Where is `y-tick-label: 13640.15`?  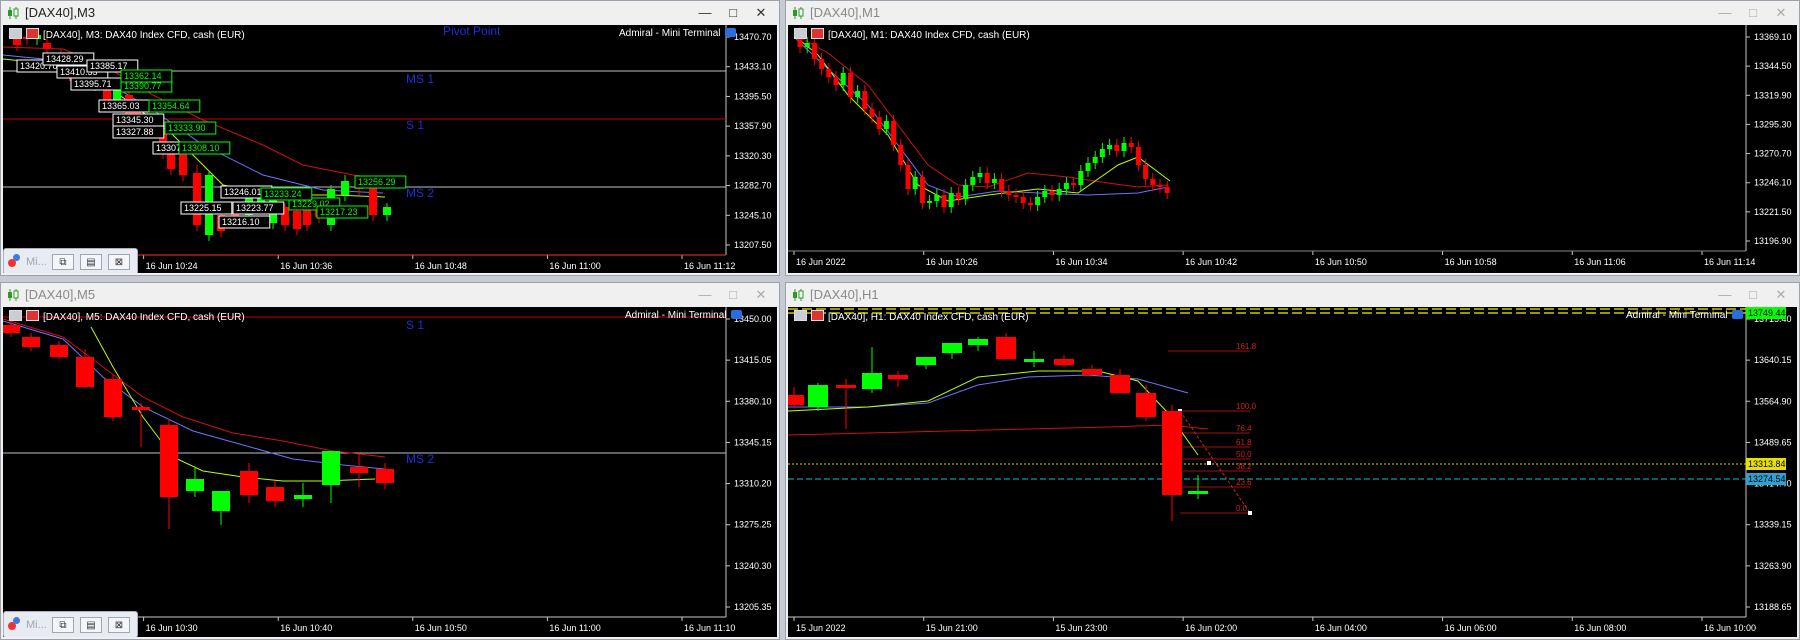 y-tick-label: 13640.15 is located at coordinates (1773, 360).